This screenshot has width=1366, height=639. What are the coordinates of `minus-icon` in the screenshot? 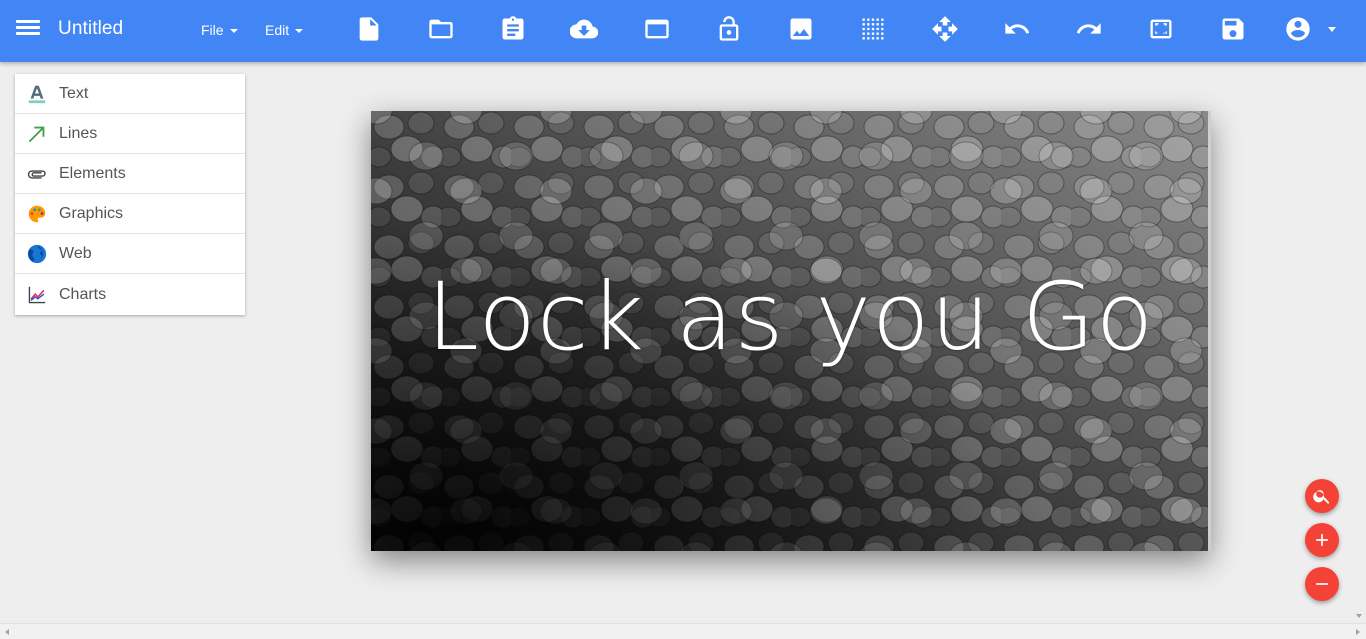 It's located at (1322, 584).